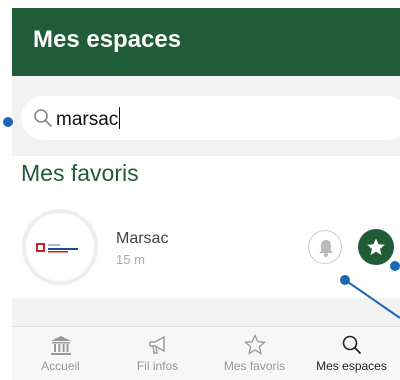 Image resolution: width=400 pixels, height=380 pixels. I want to click on annotation-leader-line, so click(372, 299).